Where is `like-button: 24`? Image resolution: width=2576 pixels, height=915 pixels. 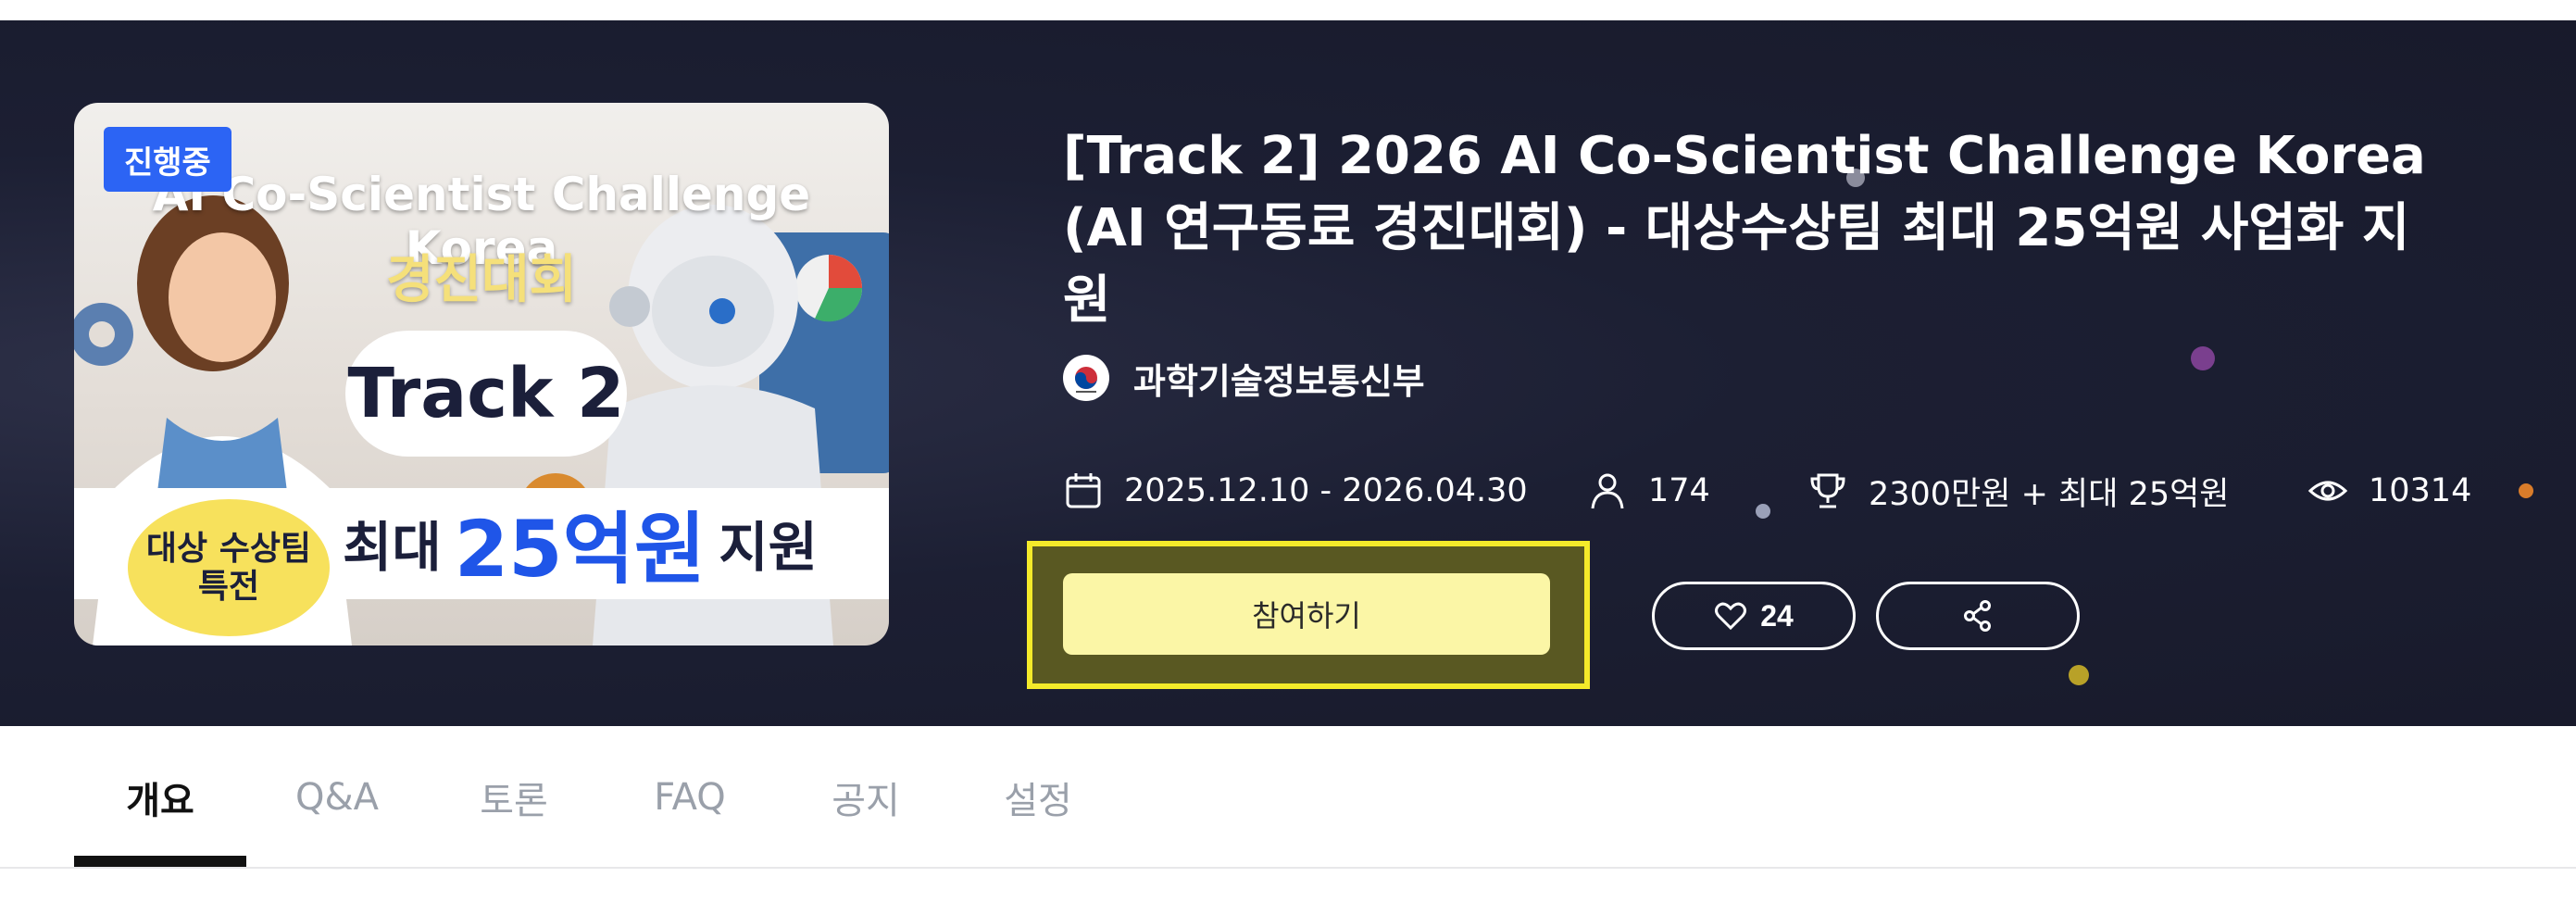
like-button: 24 is located at coordinates (1754, 616).